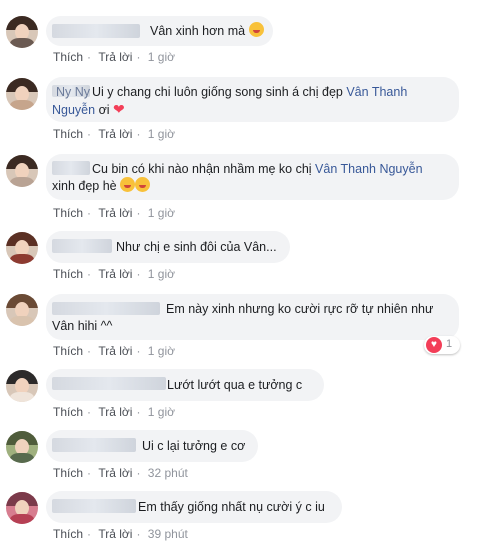 Image resolution: width=489 pixels, height=544 pixels. What do you see at coordinates (235, 385) in the screenshot?
I see `comment-text: Lướt lướt qua e tưởng c` at bounding box center [235, 385].